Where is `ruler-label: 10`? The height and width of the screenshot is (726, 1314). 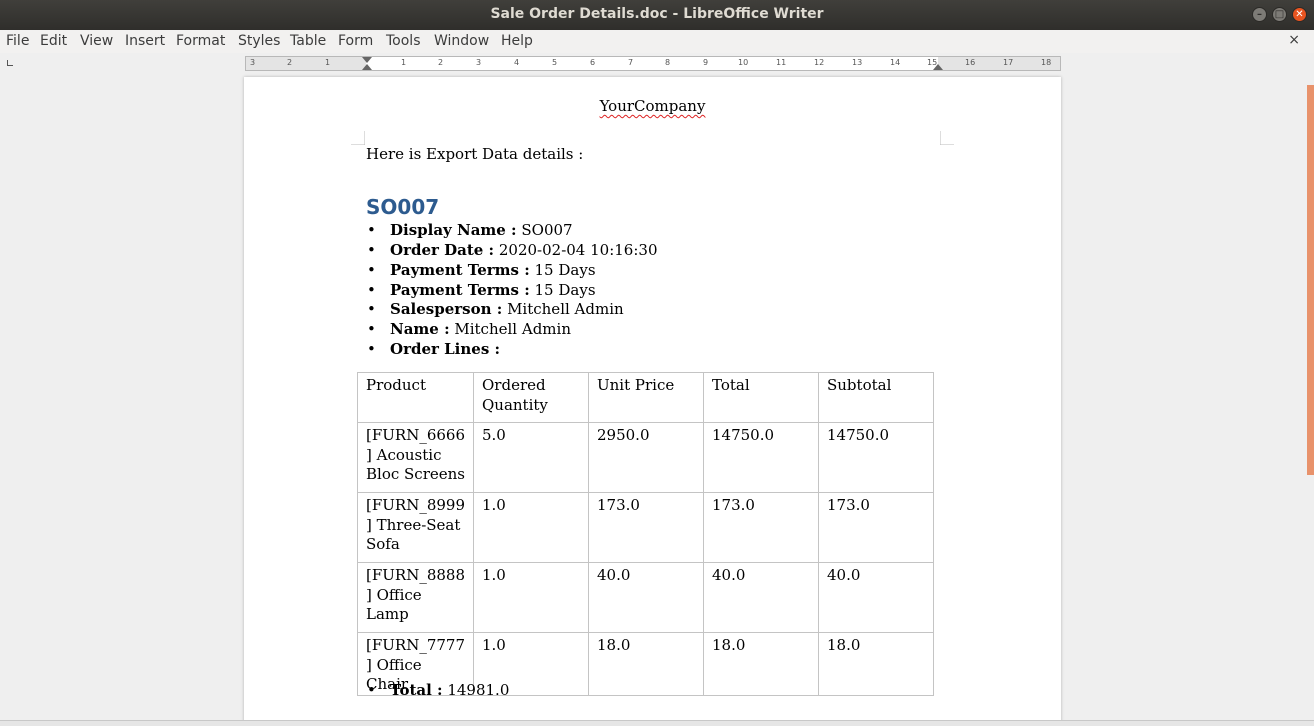 ruler-label: 10 is located at coordinates (743, 62).